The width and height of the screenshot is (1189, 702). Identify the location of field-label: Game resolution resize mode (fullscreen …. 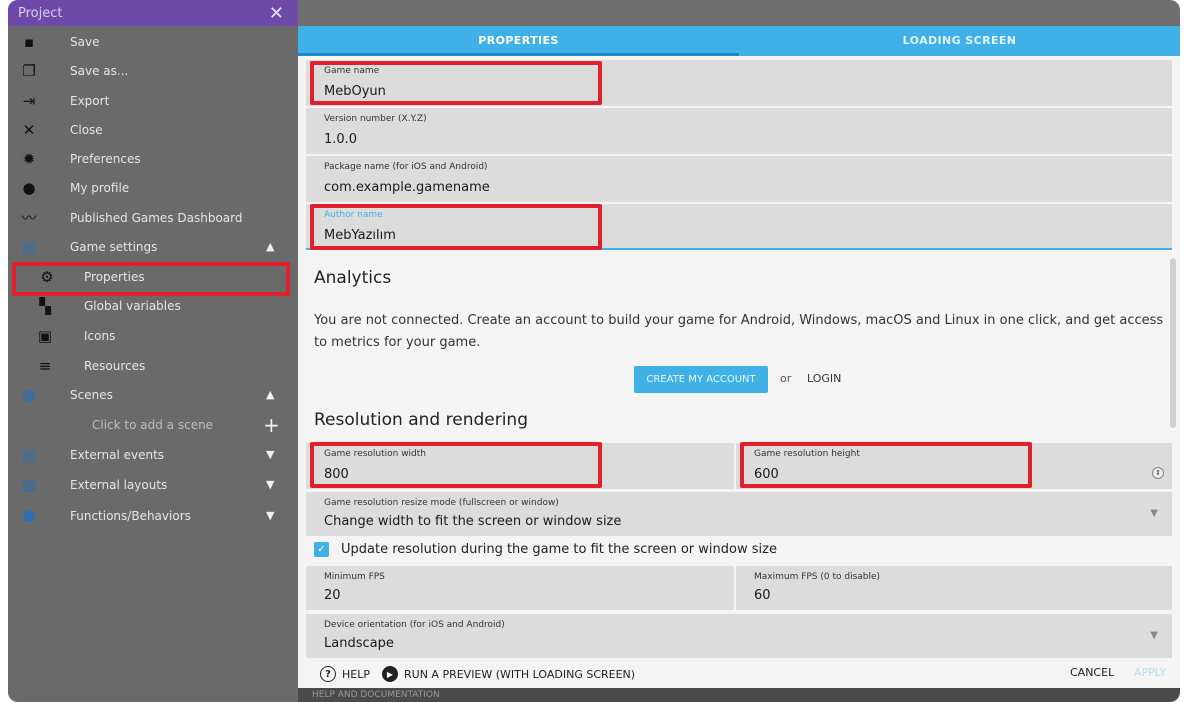
(441, 503).